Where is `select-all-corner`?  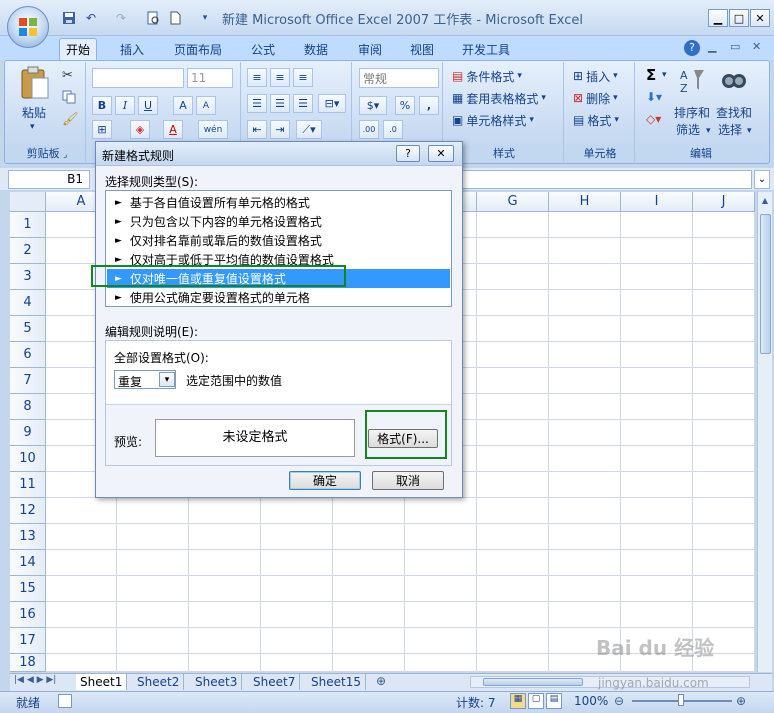
select-all-corner is located at coordinates (28, 202).